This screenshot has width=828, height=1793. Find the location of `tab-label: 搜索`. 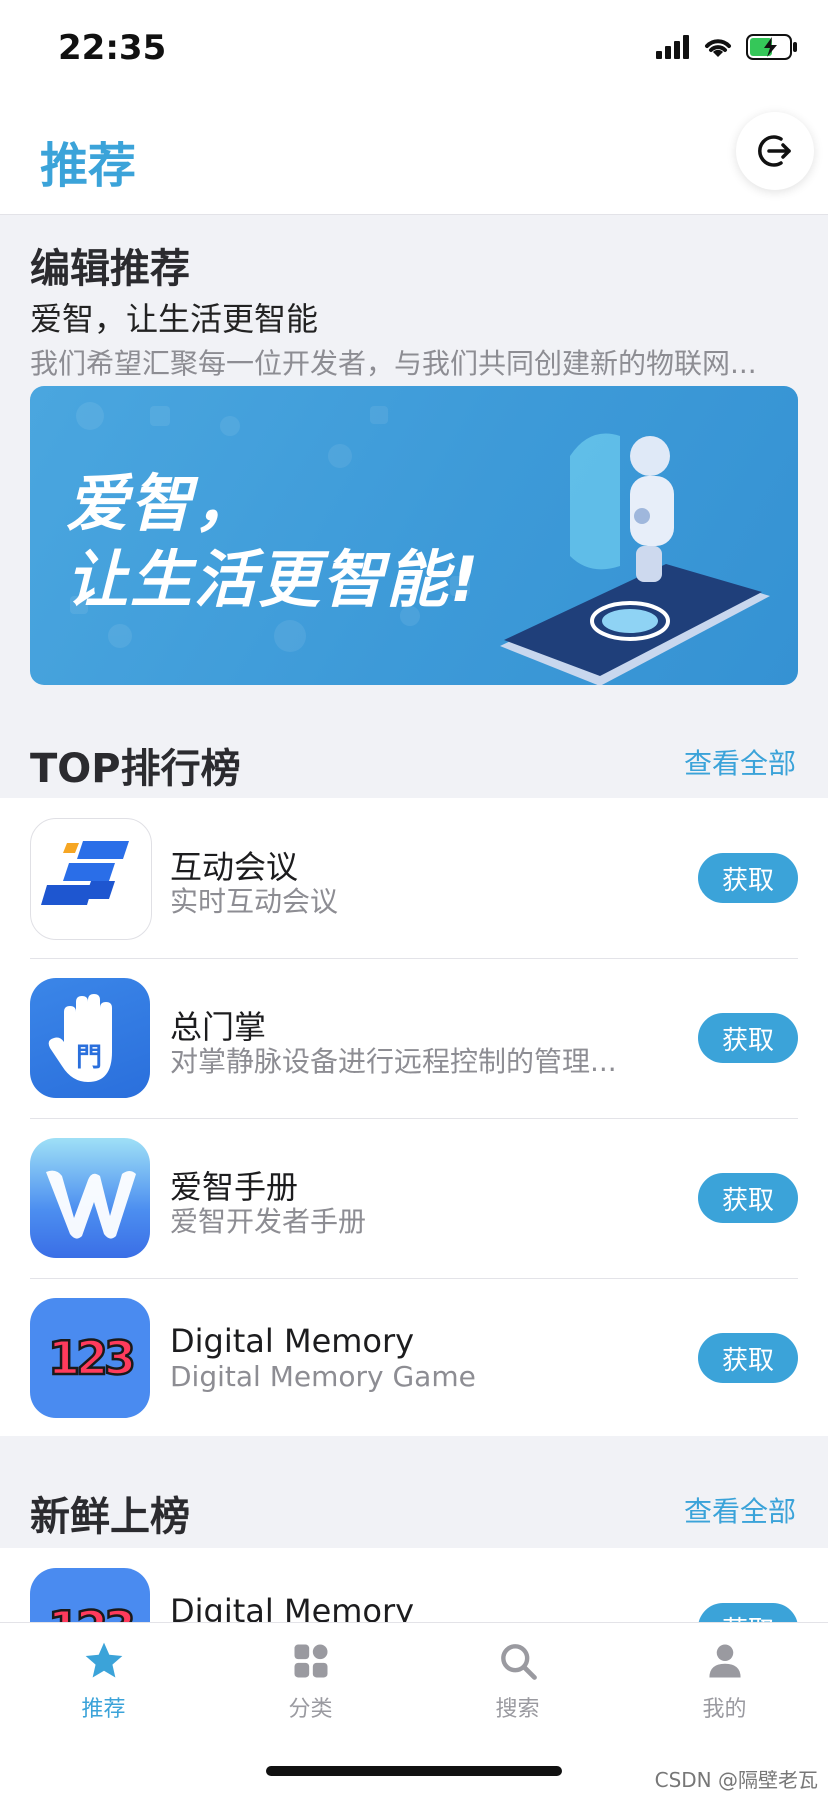

tab-label: 搜索 is located at coordinates (517, 1709).